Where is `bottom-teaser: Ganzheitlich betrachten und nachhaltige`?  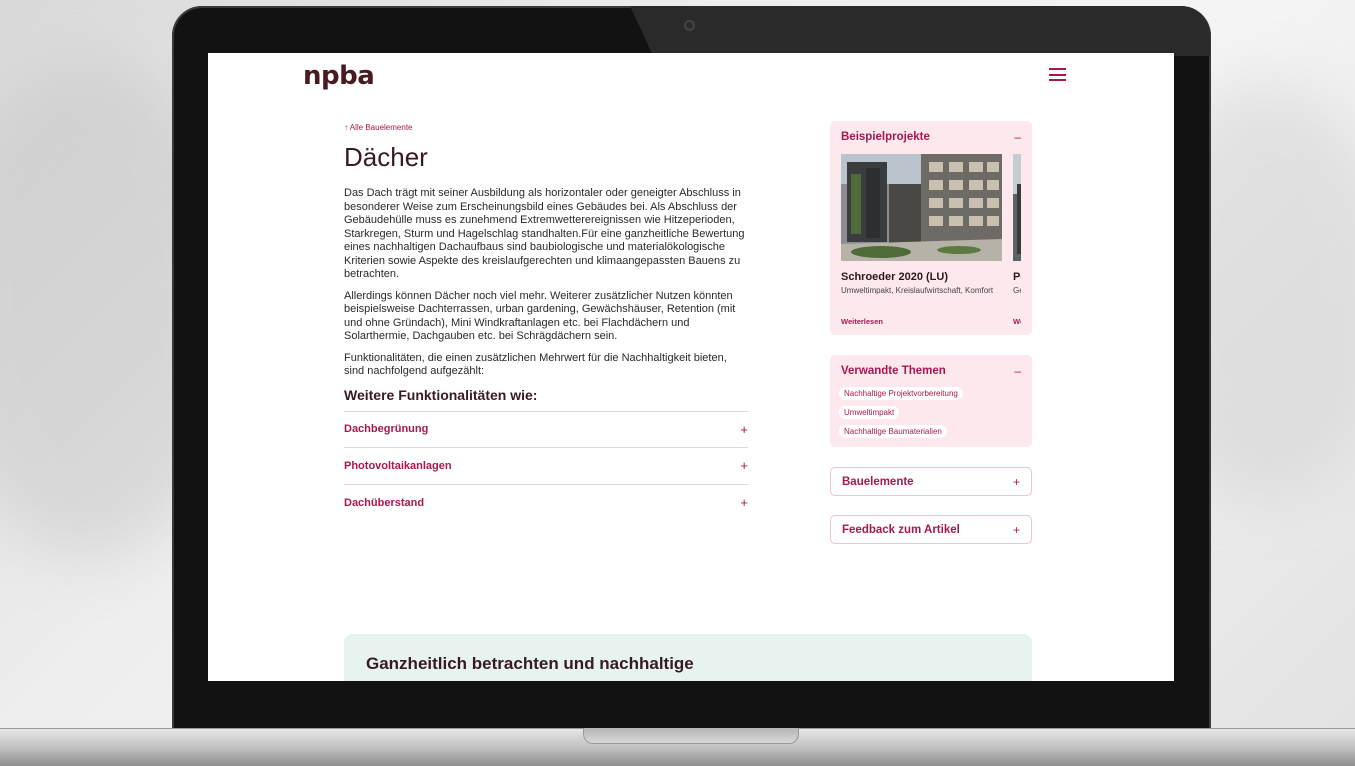 bottom-teaser: Ganzheitlich betrachten und nachhaltige is located at coordinates (688, 657).